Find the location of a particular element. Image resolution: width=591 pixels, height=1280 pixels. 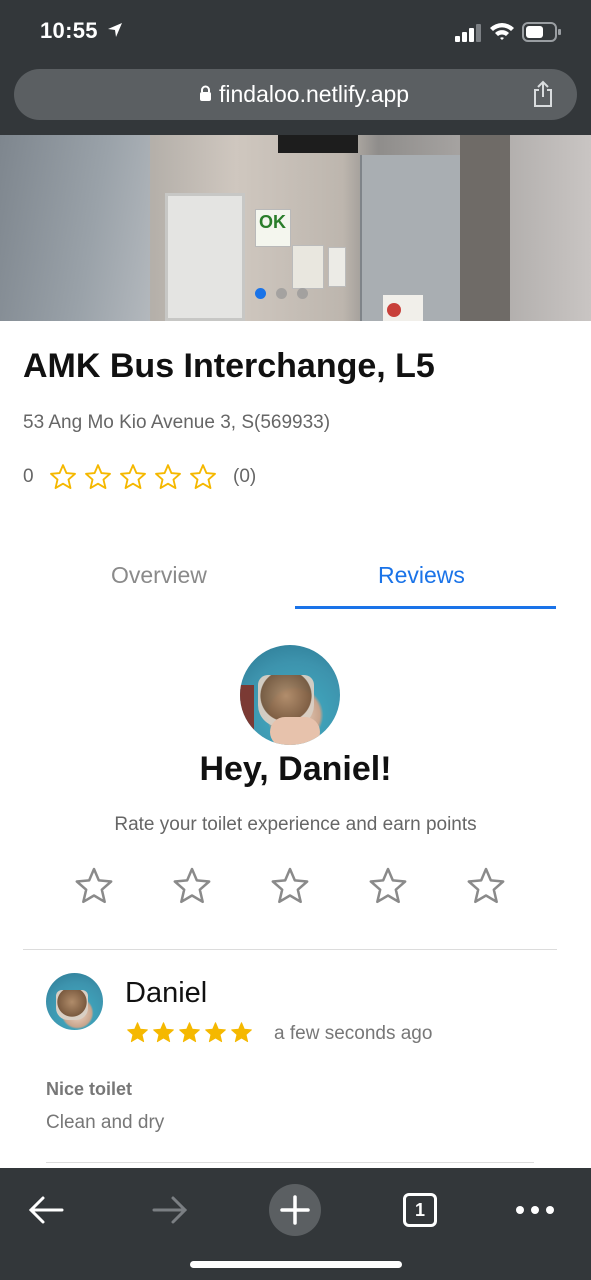

lock-icon is located at coordinates (205, 93).